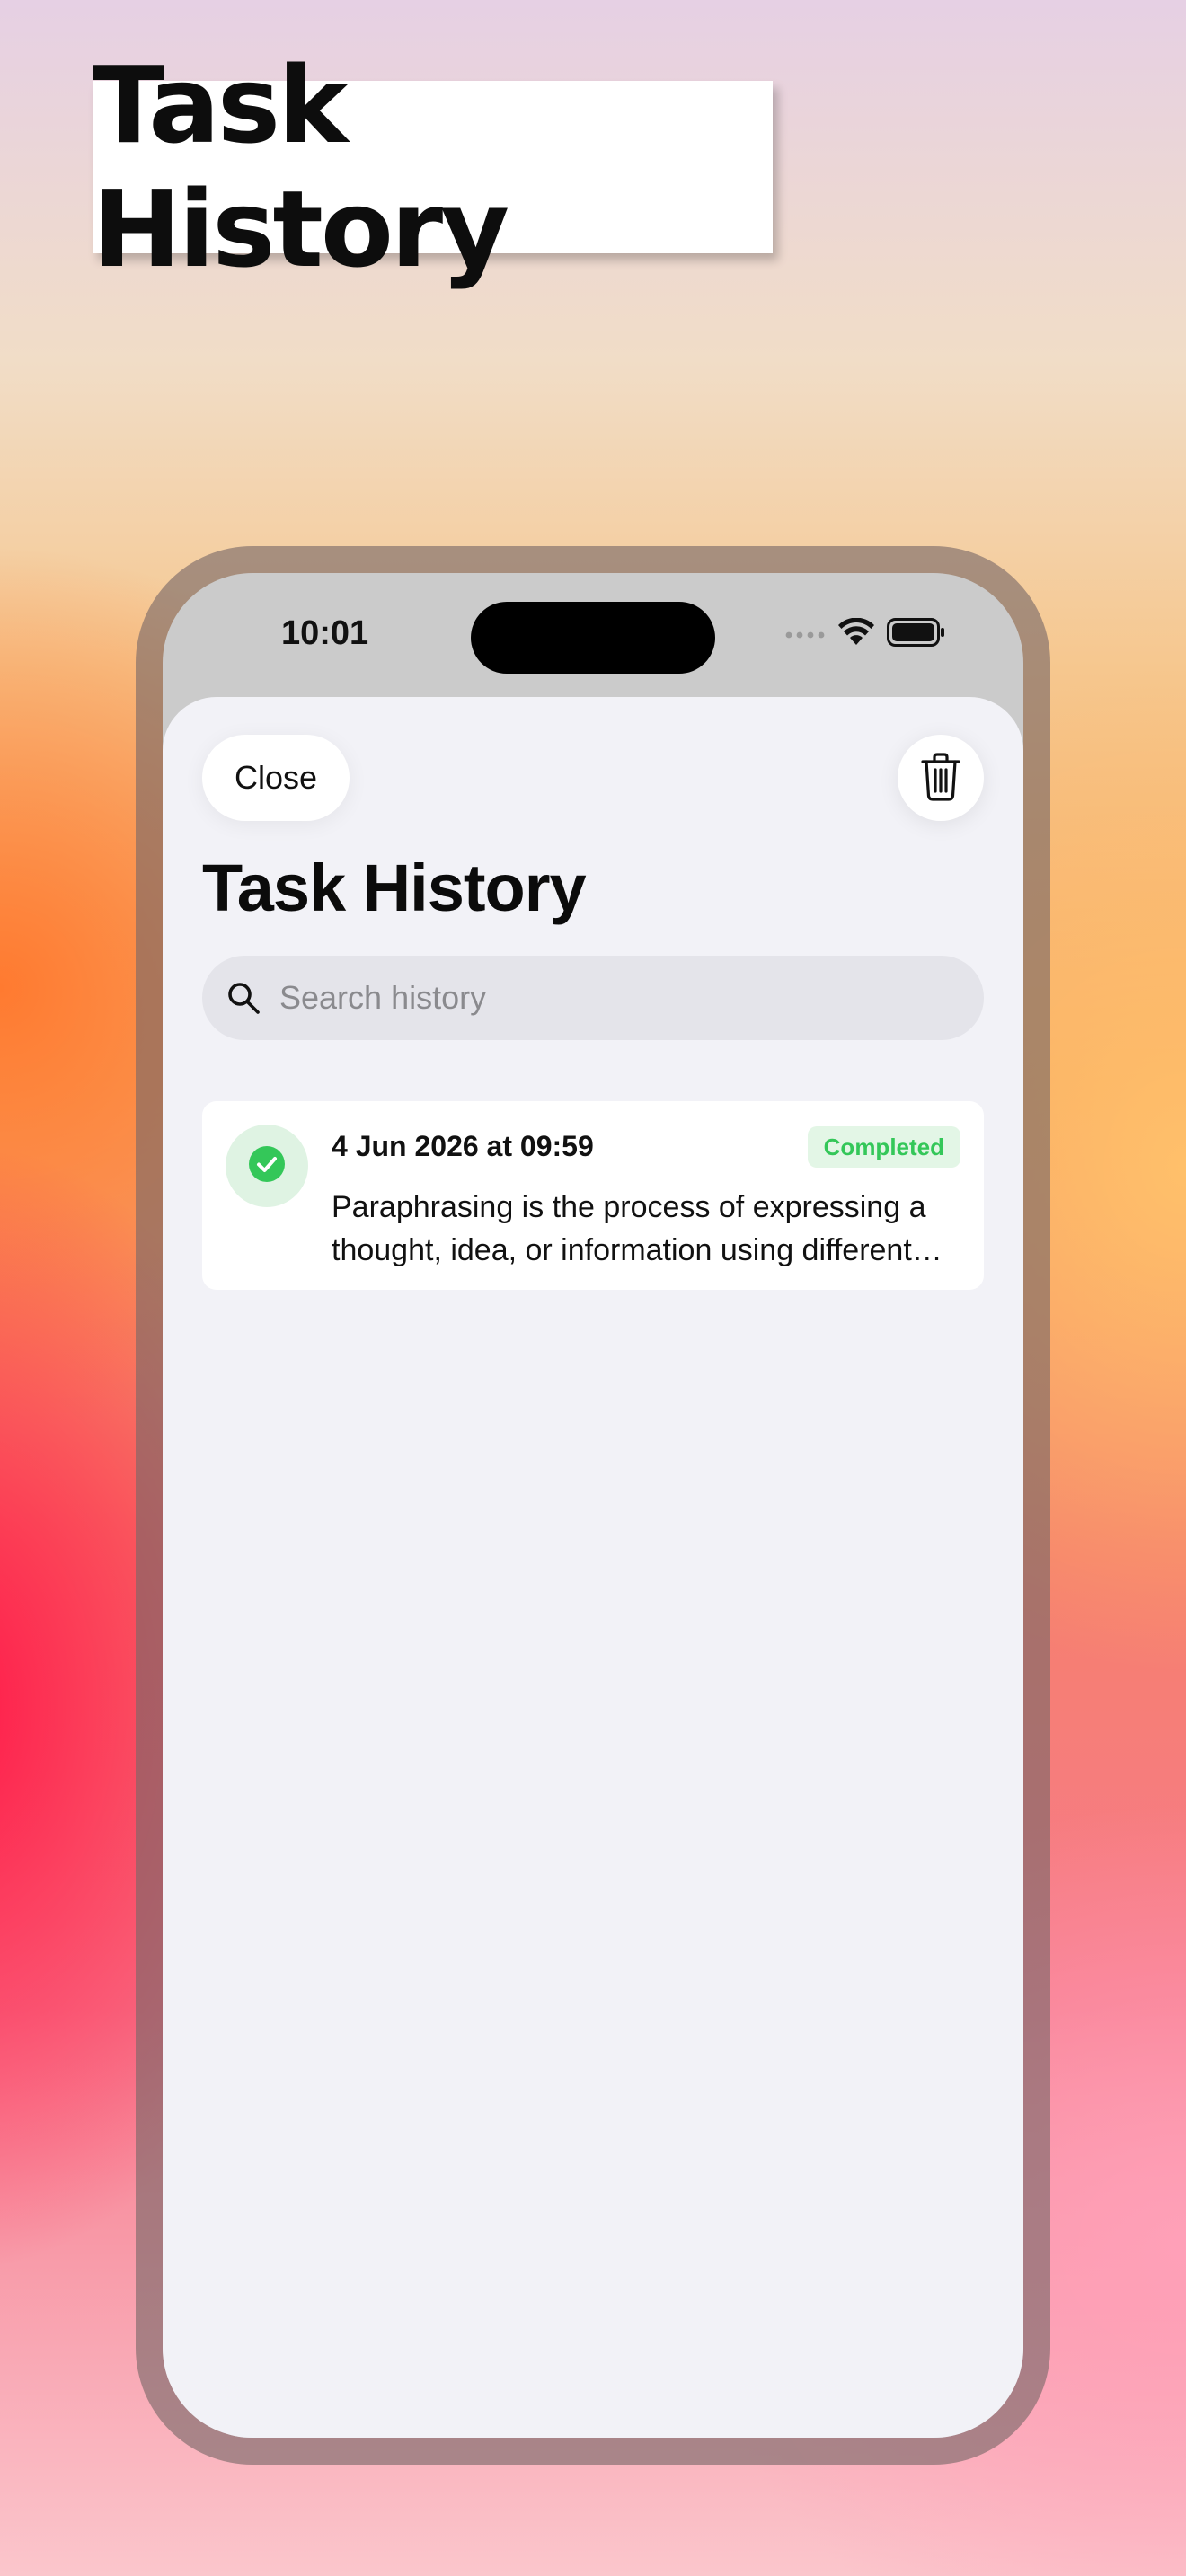  What do you see at coordinates (593, 638) in the screenshot?
I see `dynamic-island` at bounding box center [593, 638].